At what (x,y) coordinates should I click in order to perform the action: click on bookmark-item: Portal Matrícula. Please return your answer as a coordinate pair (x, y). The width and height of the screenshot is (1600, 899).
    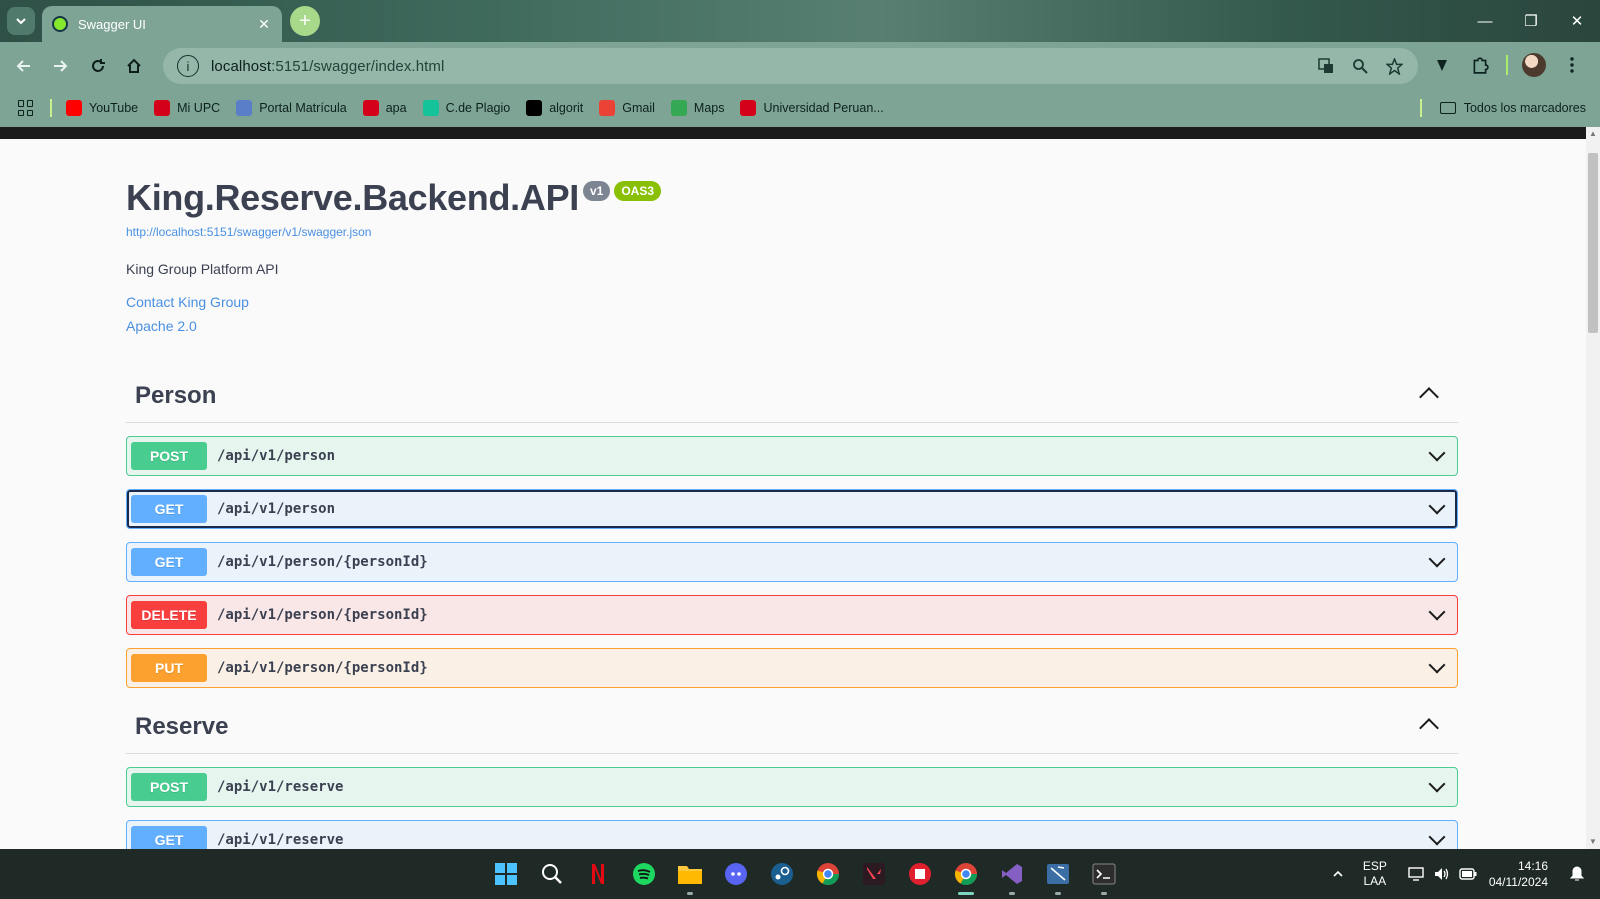
    Looking at the image, I should click on (291, 108).